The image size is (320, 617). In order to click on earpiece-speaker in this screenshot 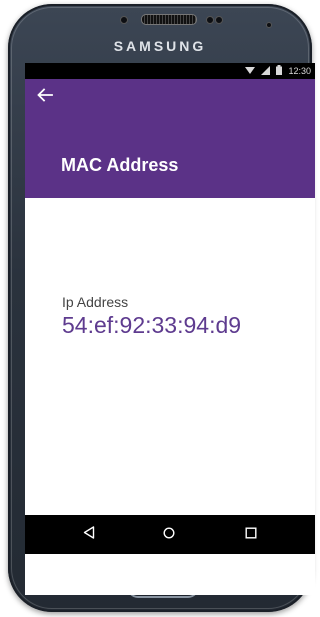, I will do `click(169, 19)`.